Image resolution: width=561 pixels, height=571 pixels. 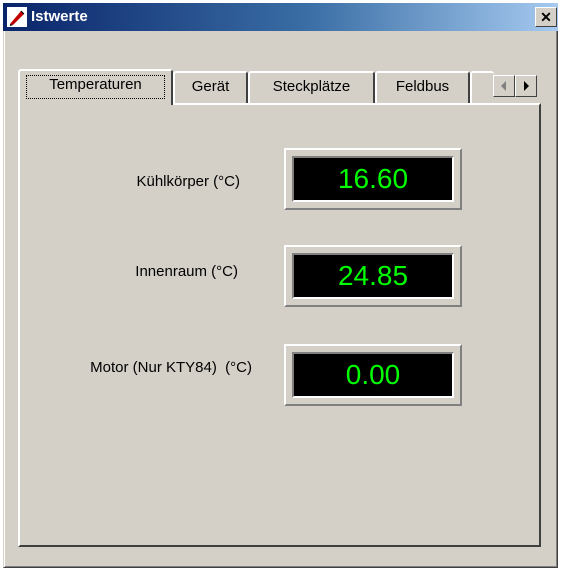 I want to click on reading-display-innenraum: 24.85, so click(x=373, y=276).